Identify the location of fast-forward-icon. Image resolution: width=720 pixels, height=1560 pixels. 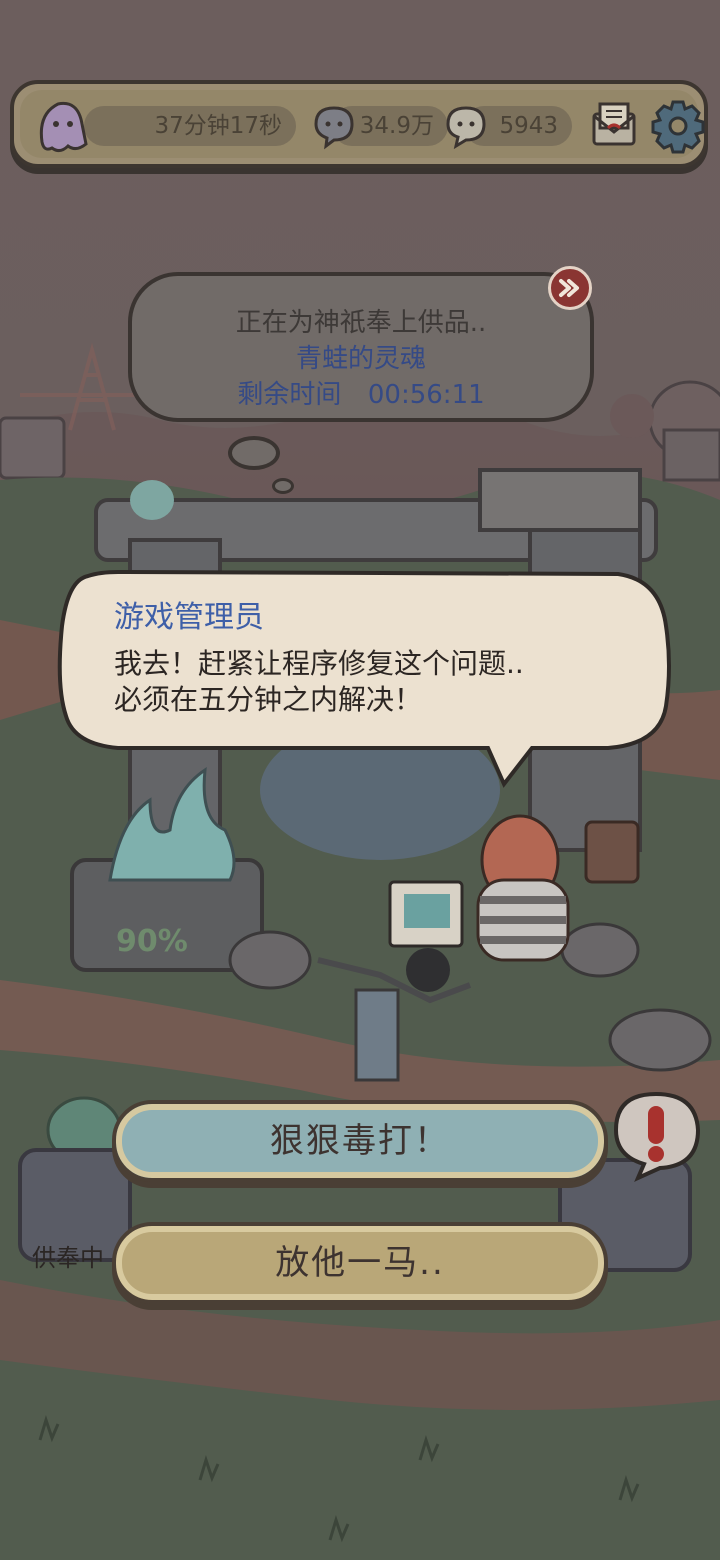
(569, 288).